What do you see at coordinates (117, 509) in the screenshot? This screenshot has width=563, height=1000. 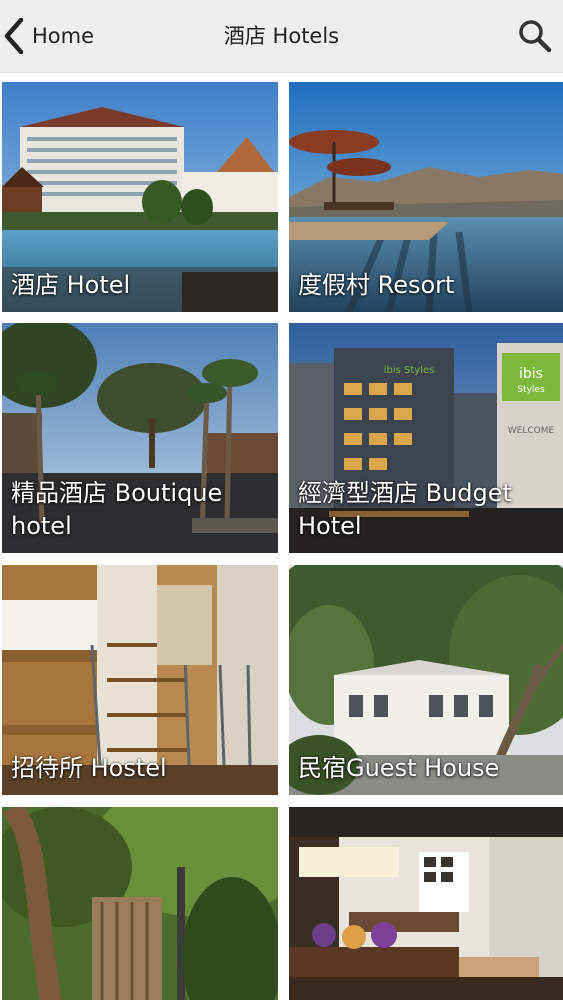 I see `category-label: 精品酒店 Boutique hotel` at bounding box center [117, 509].